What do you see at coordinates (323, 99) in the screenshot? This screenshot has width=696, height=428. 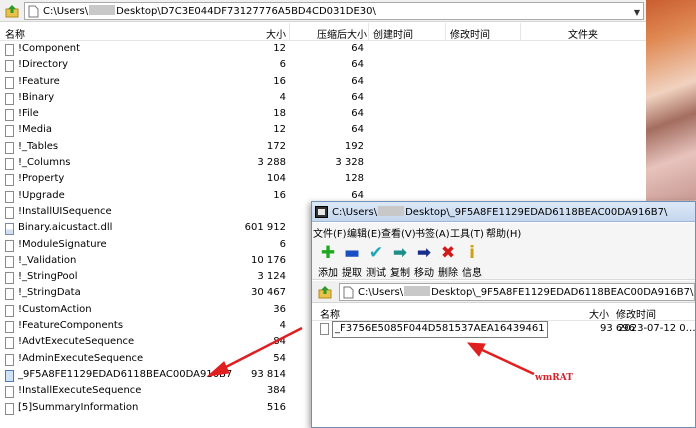 I see `table-row: !Binary 4 64` at bounding box center [323, 99].